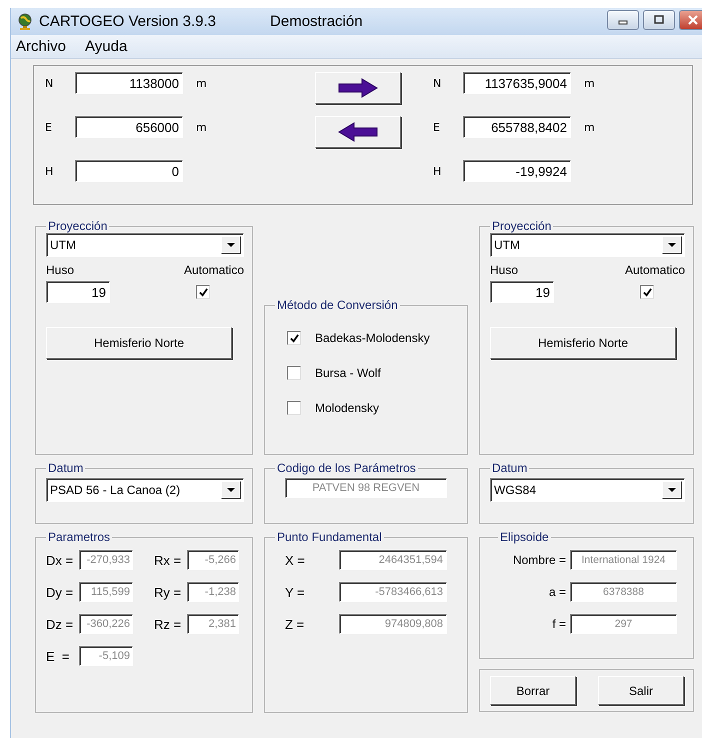 This screenshot has height=738, width=702. I want to click on maximize-button, so click(659, 20).